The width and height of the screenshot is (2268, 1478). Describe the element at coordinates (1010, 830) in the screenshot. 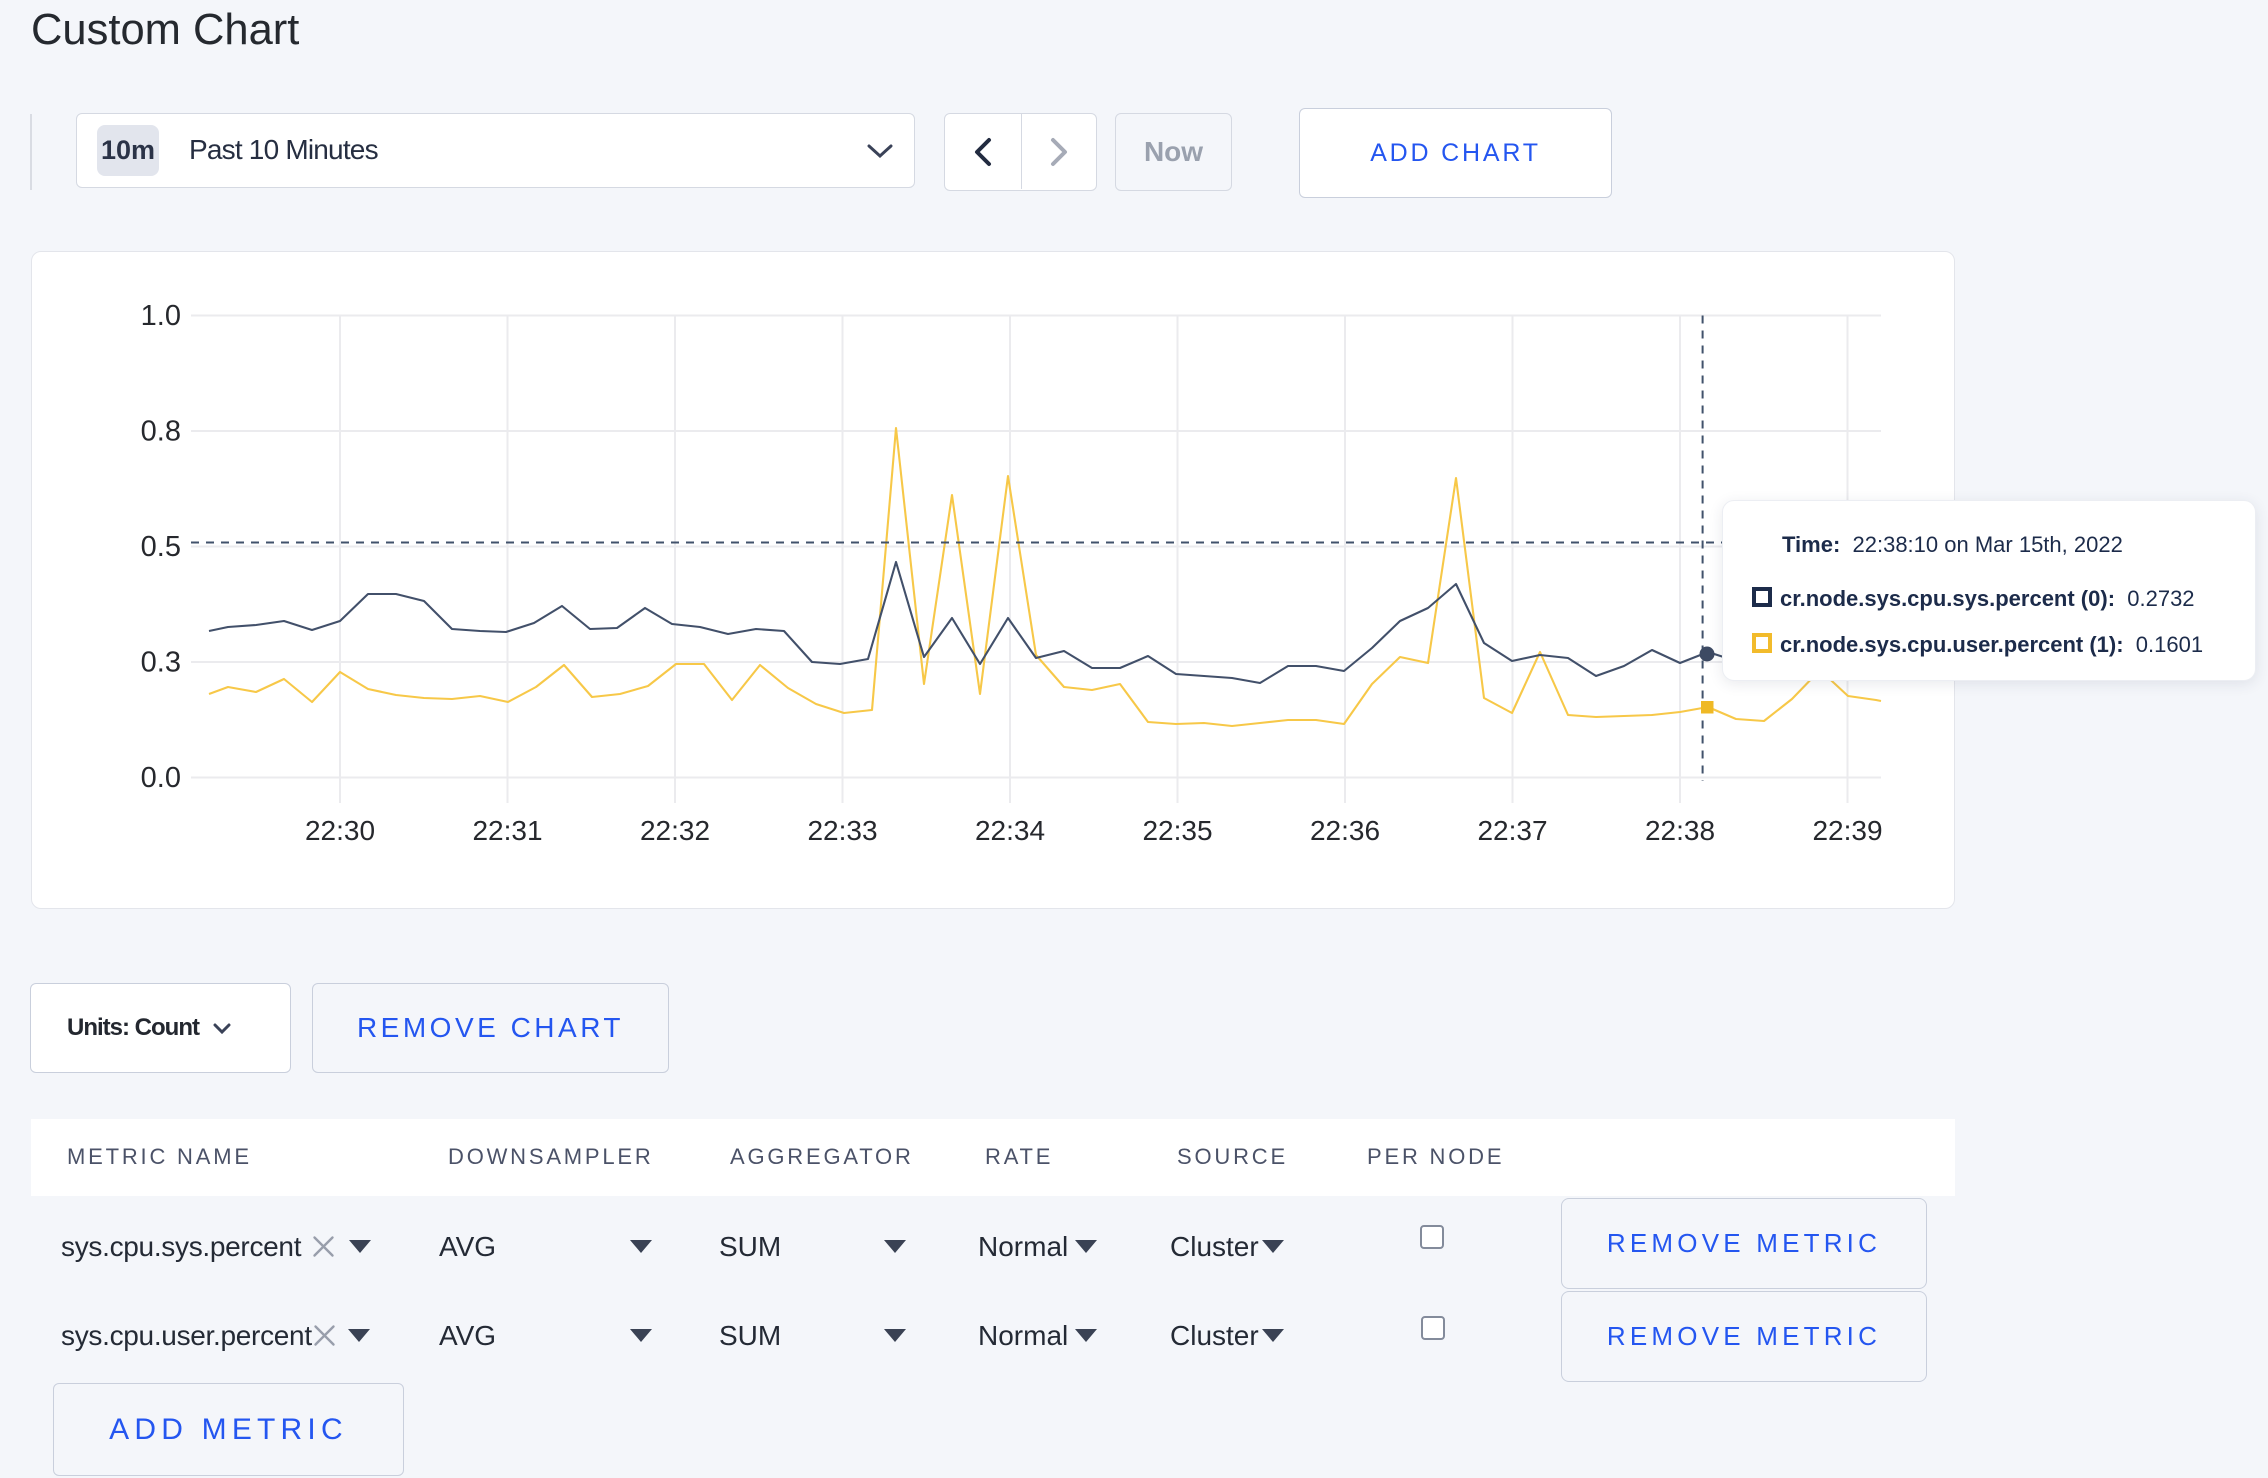

I see `svg-text: 22:34` at that location.